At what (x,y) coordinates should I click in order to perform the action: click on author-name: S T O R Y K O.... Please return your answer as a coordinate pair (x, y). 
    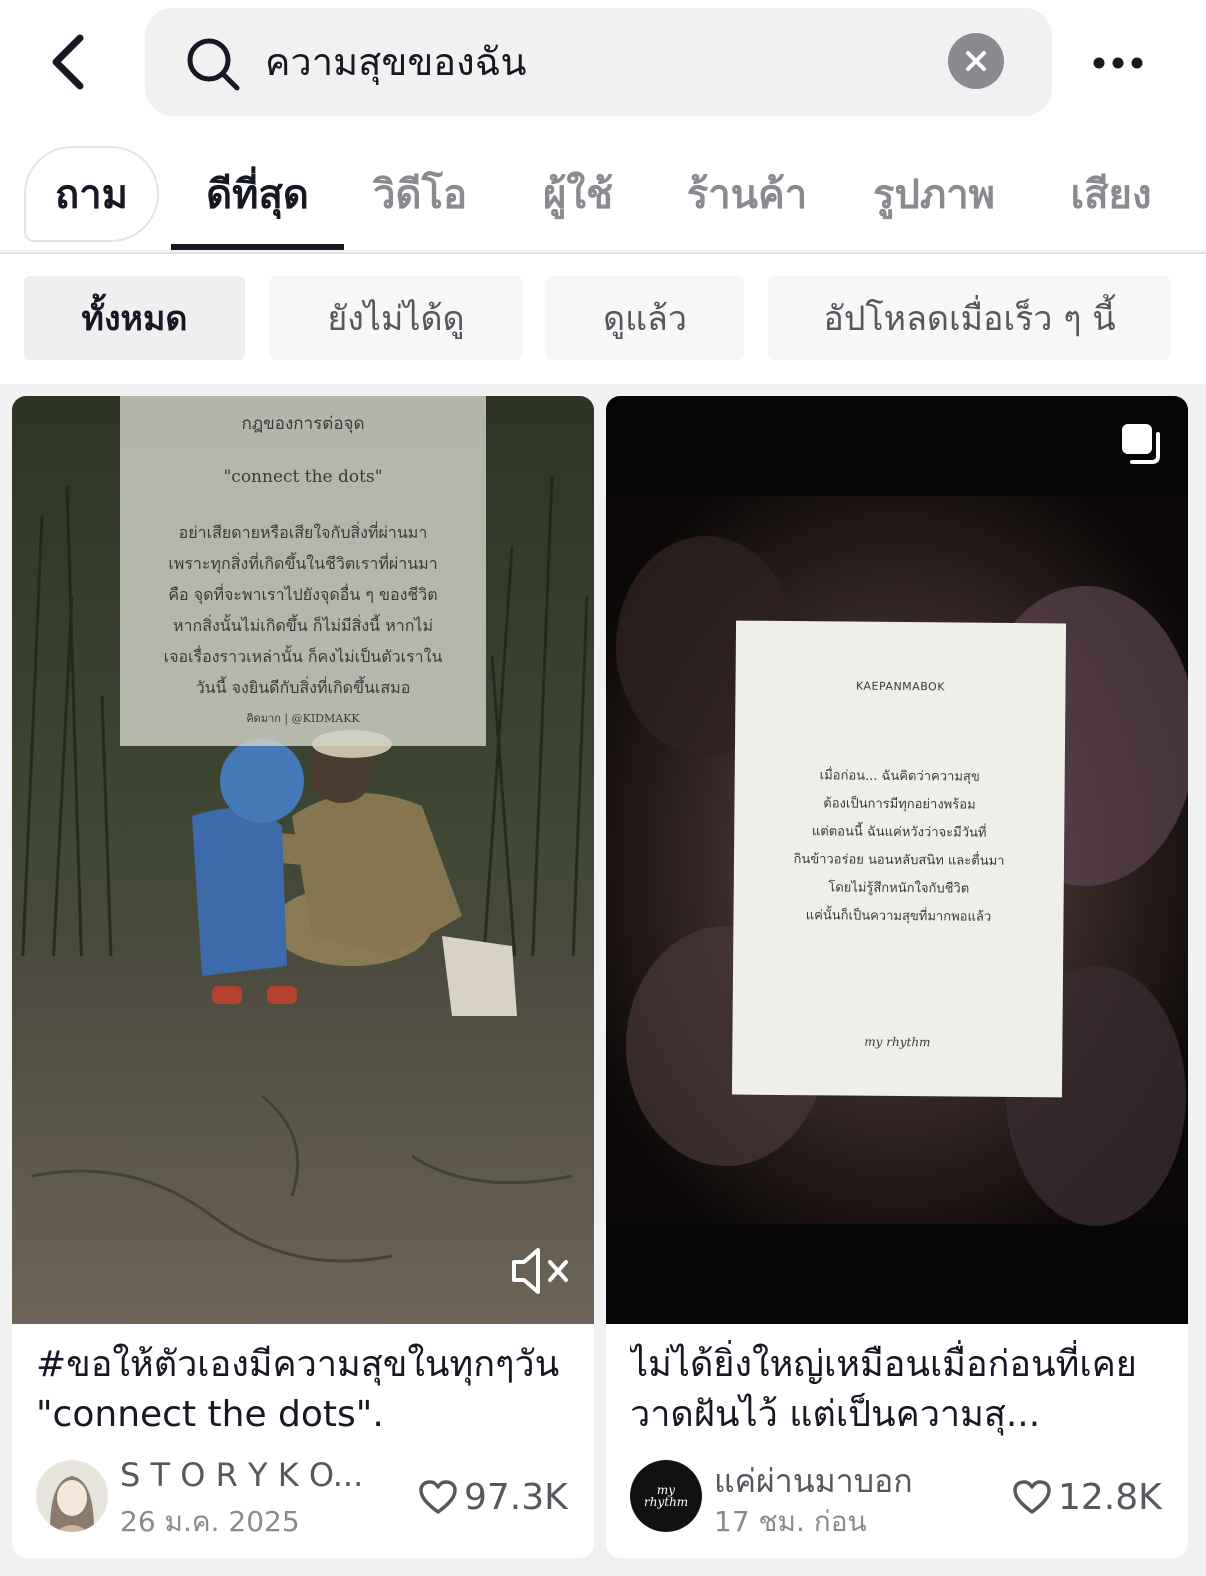
    Looking at the image, I should click on (251, 1477).